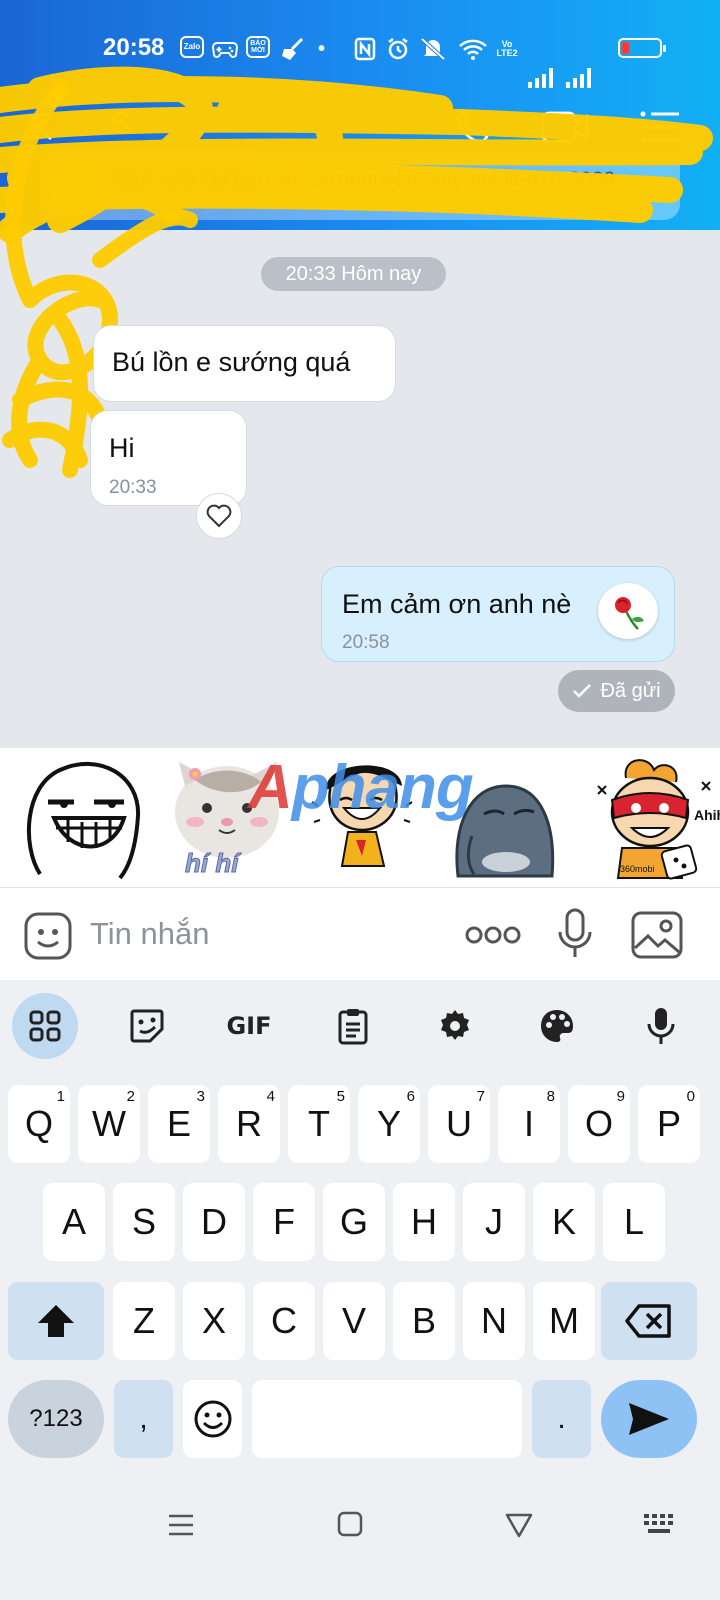  What do you see at coordinates (219, 516) in the screenshot?
I see `react-heart-button` at bounding box center [219, 516].